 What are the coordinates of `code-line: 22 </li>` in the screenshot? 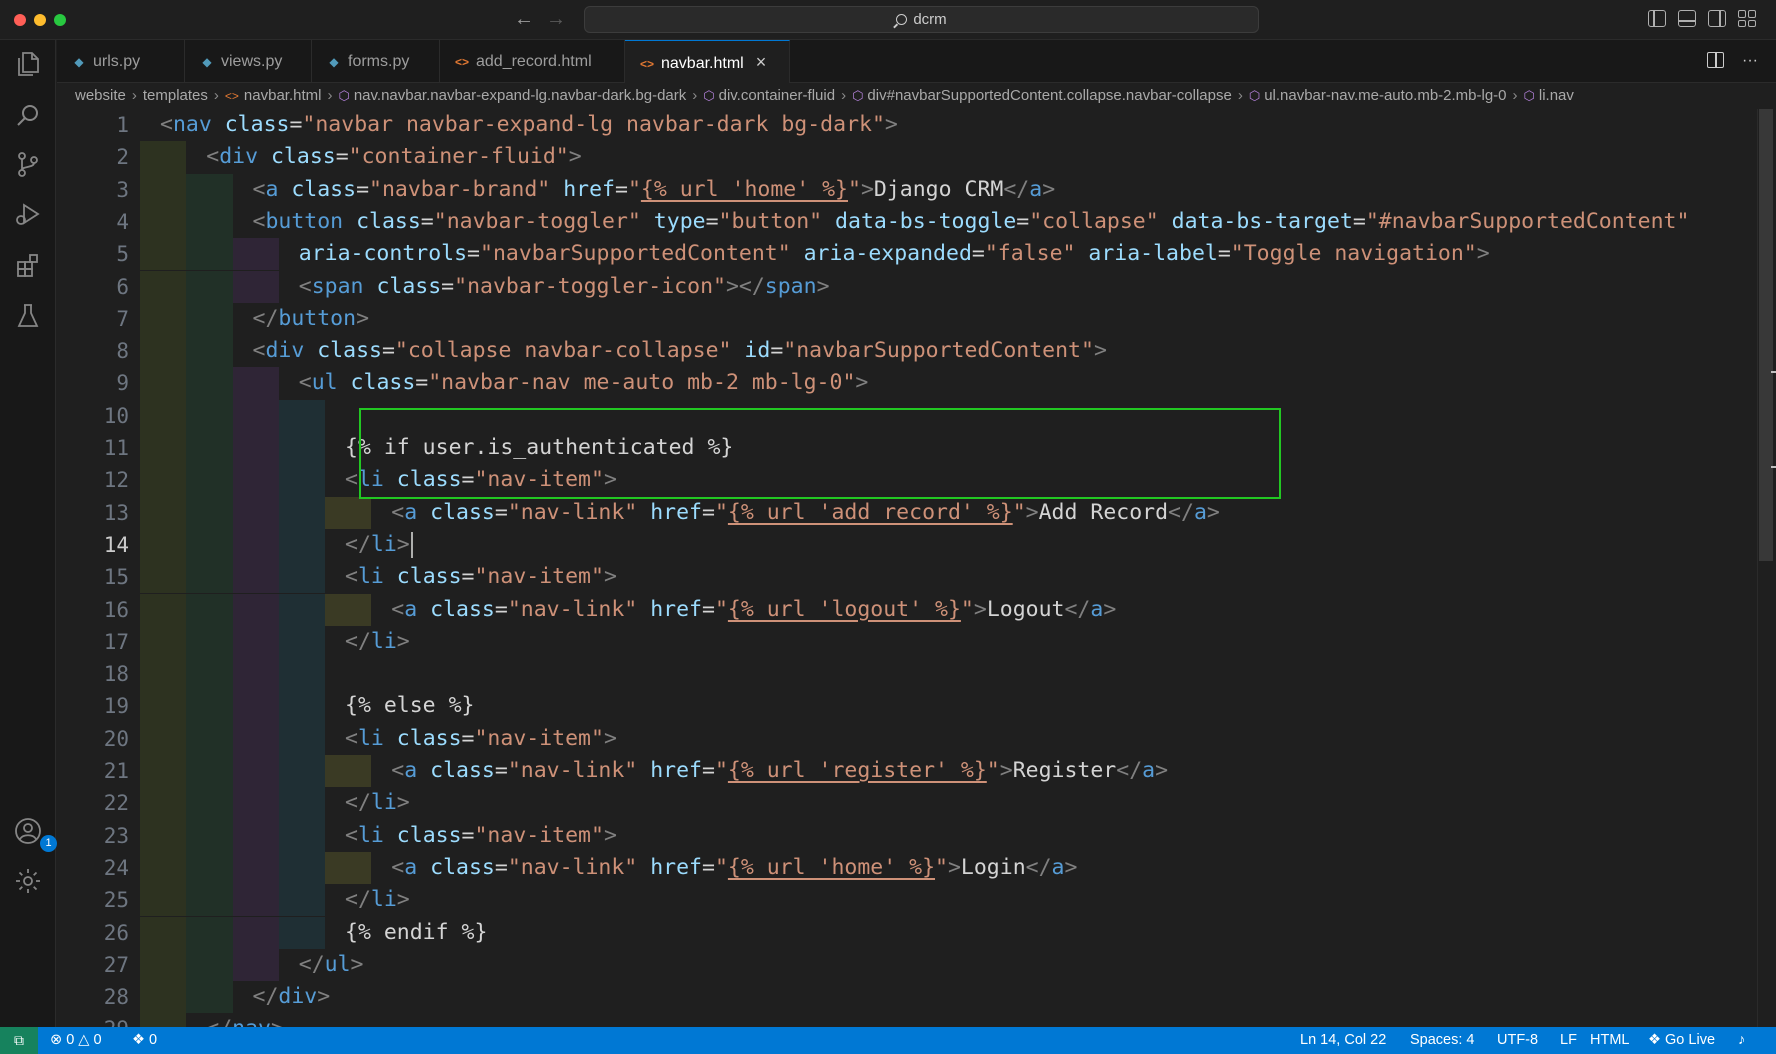 It's located at (907, 803).